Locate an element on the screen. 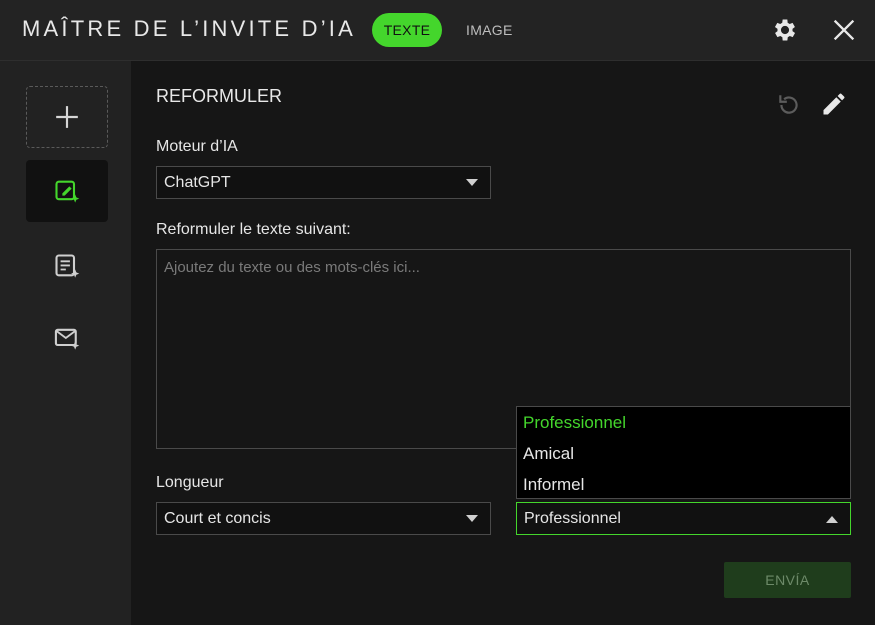 The width and height of the screenshot is (875, 625). tone-dropdown-menu: Professionnel Amical Informel is located at coordinates (683, 452).